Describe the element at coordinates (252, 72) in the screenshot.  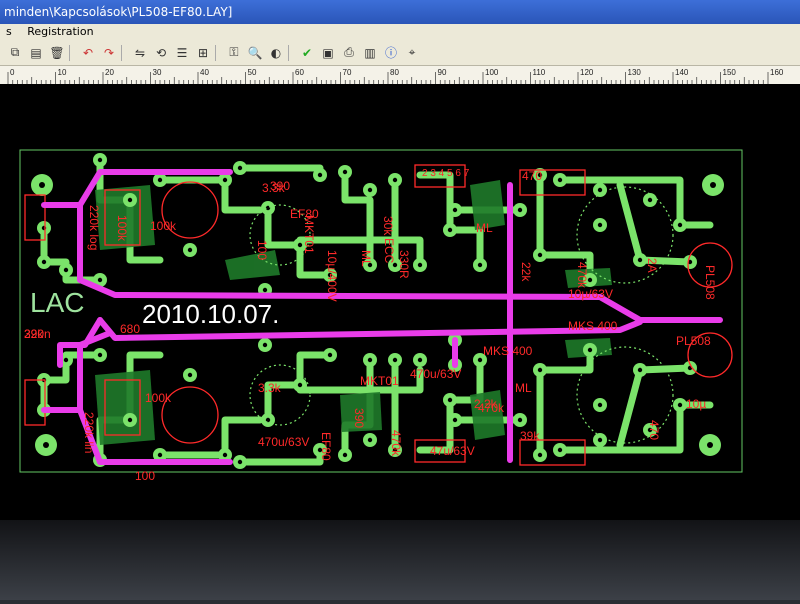
I see `ruler-label: 50` at that location.